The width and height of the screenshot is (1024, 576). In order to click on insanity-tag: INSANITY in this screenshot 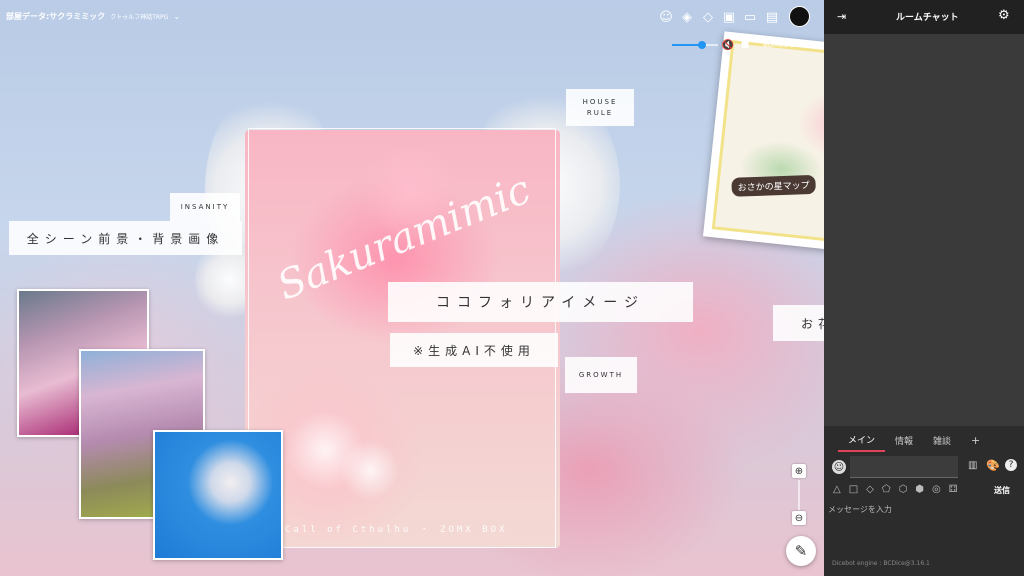, I will do `click(205, 207)`.